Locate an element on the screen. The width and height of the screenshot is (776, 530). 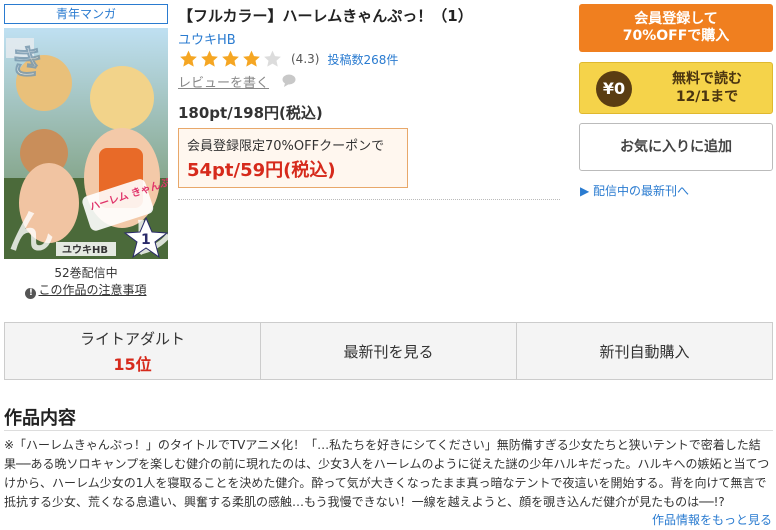
coupon-price: 54pt/59円(税込) is located at coordinates (261, 170).